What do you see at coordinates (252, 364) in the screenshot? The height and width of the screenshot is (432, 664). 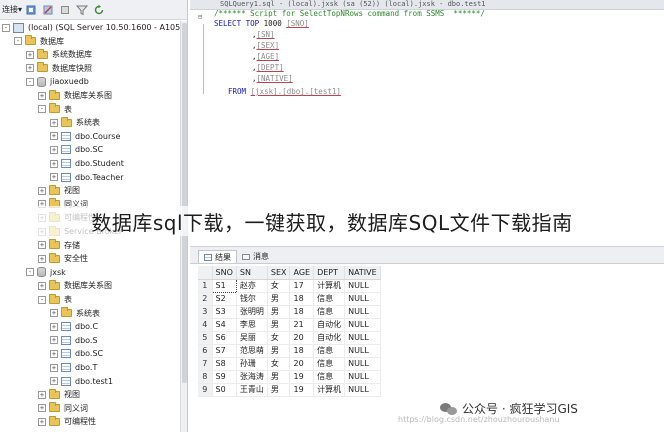 I see `grid-cell: 孙珊` at bounding box center [252, 364].